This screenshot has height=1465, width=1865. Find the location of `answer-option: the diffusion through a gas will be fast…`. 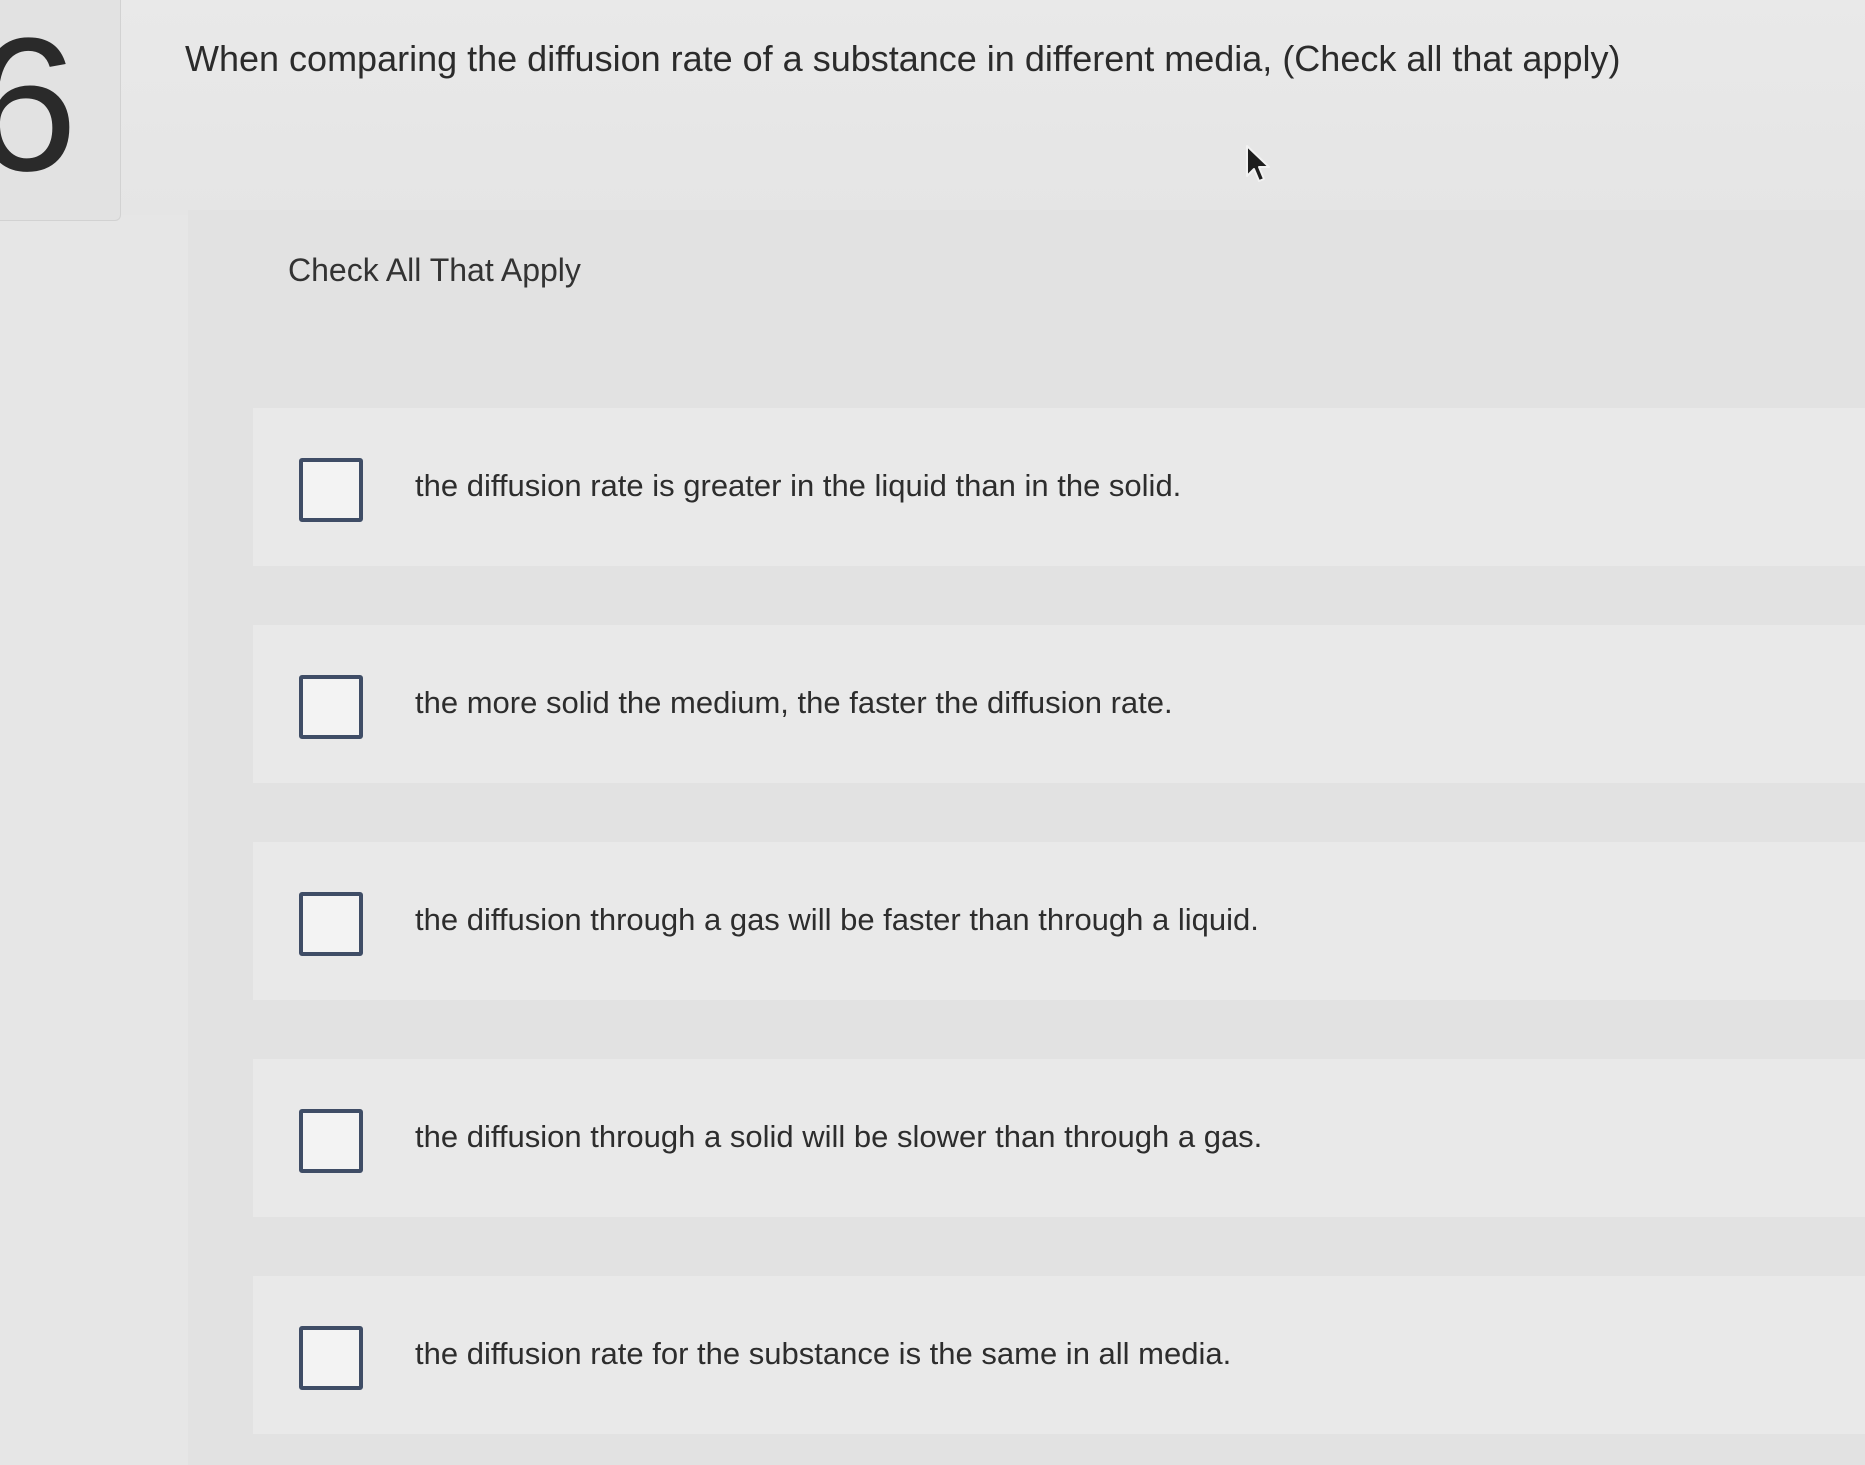

answer-option: the diffusion through a gas will be fast… is located at coordinates (1059, 921).